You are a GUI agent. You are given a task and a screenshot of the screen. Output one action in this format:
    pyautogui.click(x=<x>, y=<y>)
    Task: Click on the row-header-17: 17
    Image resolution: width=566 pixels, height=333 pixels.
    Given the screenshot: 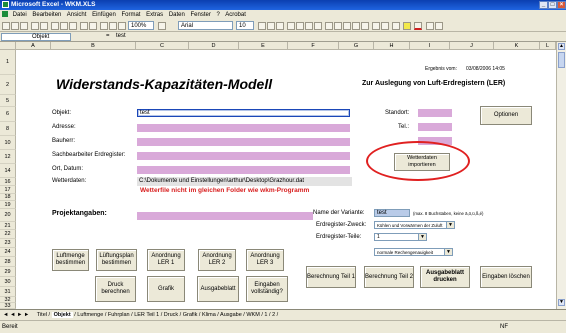 What is the action you would take?
    pyautogui.click(x=8, y=190)
    